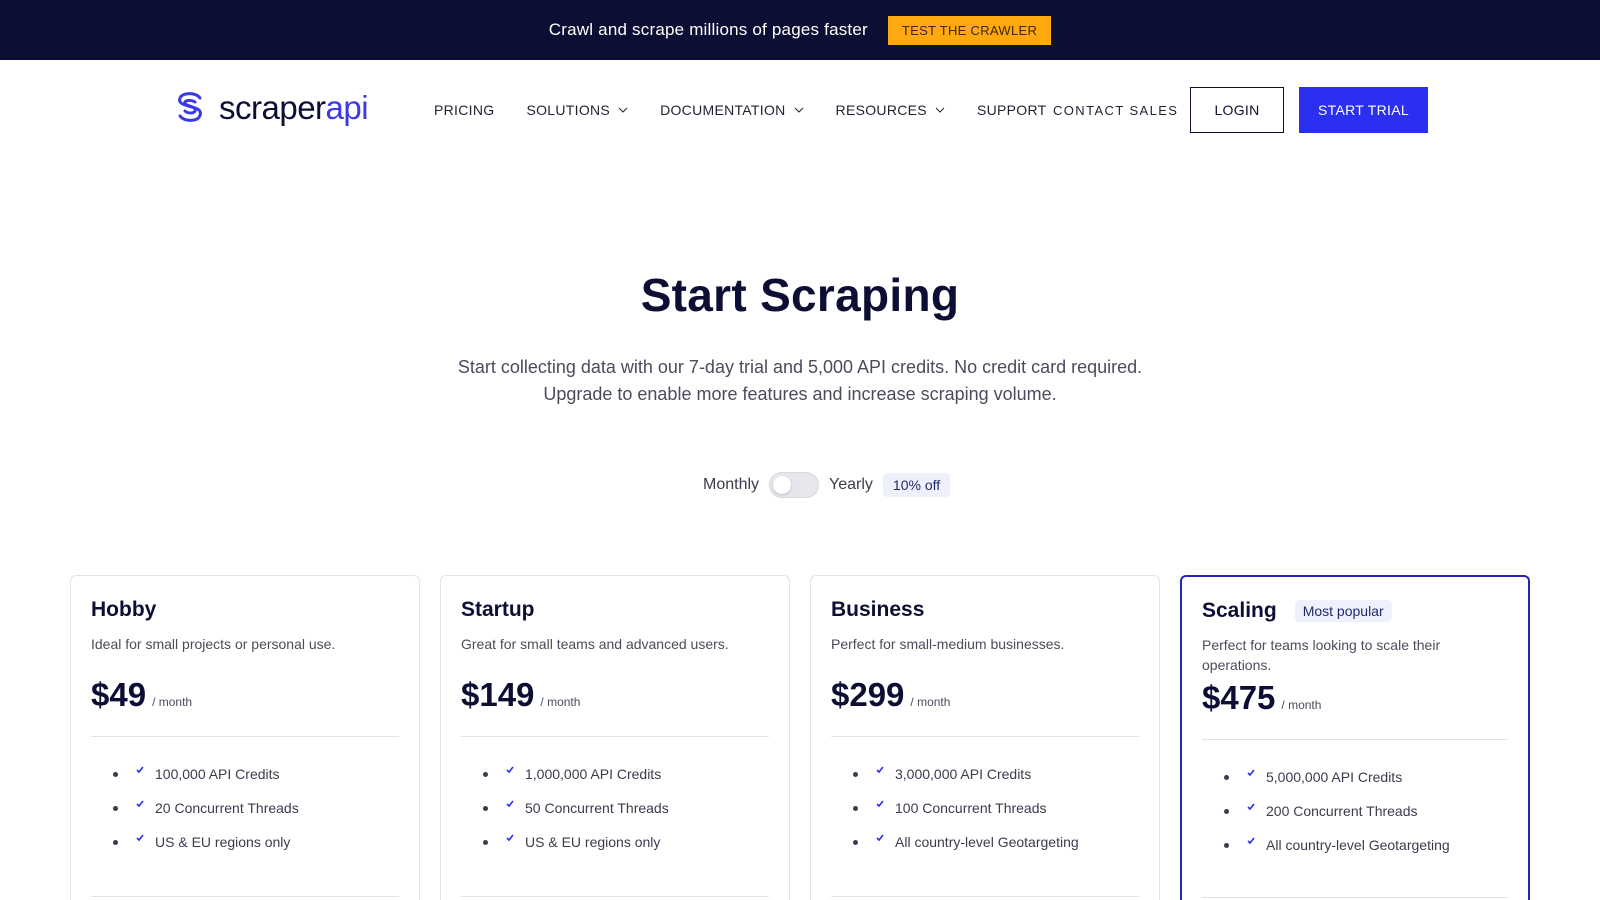  I want to click on nav-item-resources: RESOURCES, so click(890, 110).